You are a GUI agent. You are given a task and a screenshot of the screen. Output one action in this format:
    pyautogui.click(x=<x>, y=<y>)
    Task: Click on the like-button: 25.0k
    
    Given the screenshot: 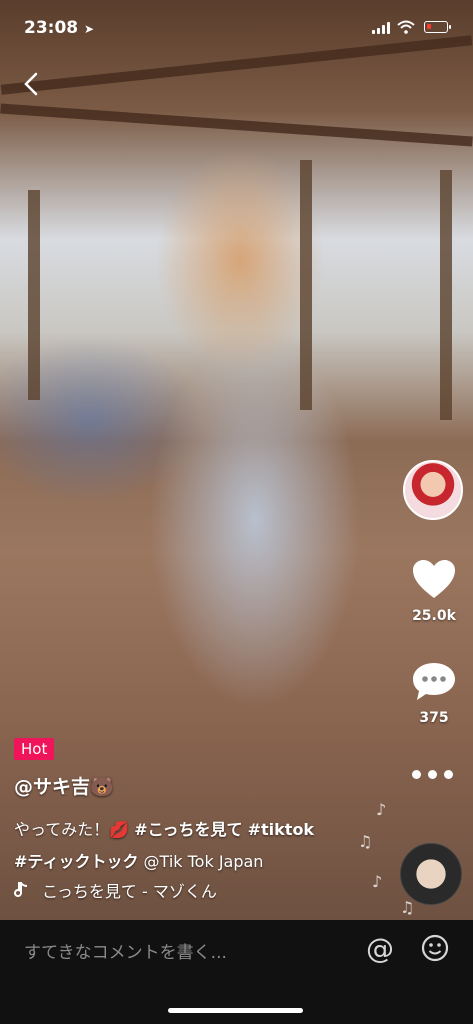 What is the action you would take?
    pyautogui.click(x=434, y=591)
    